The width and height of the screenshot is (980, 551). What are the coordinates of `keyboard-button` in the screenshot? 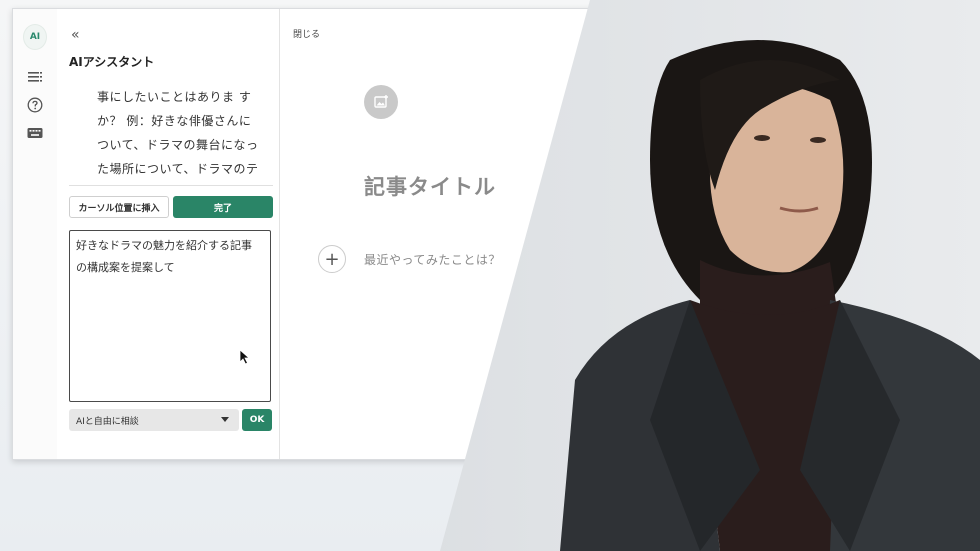 It's located at (35, 133).